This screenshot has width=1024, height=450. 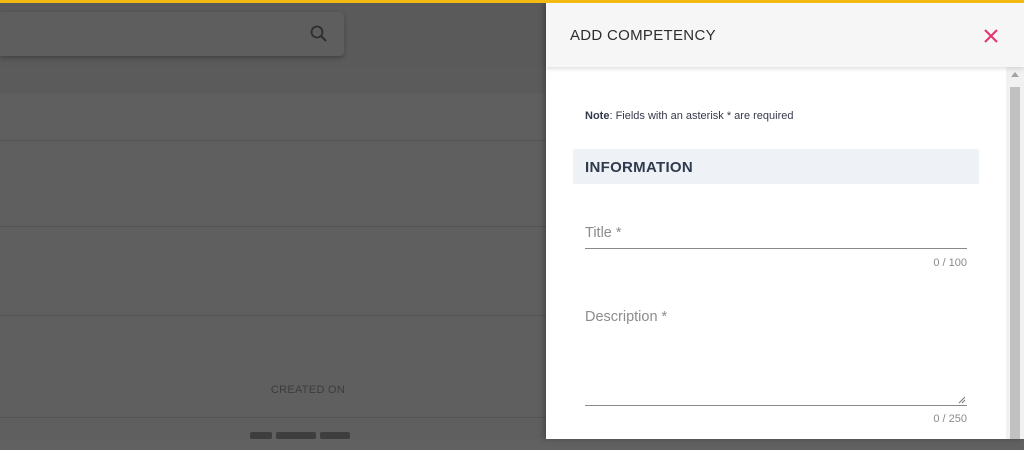 I want to click on description-field-underline, so click(x=776, y=405).